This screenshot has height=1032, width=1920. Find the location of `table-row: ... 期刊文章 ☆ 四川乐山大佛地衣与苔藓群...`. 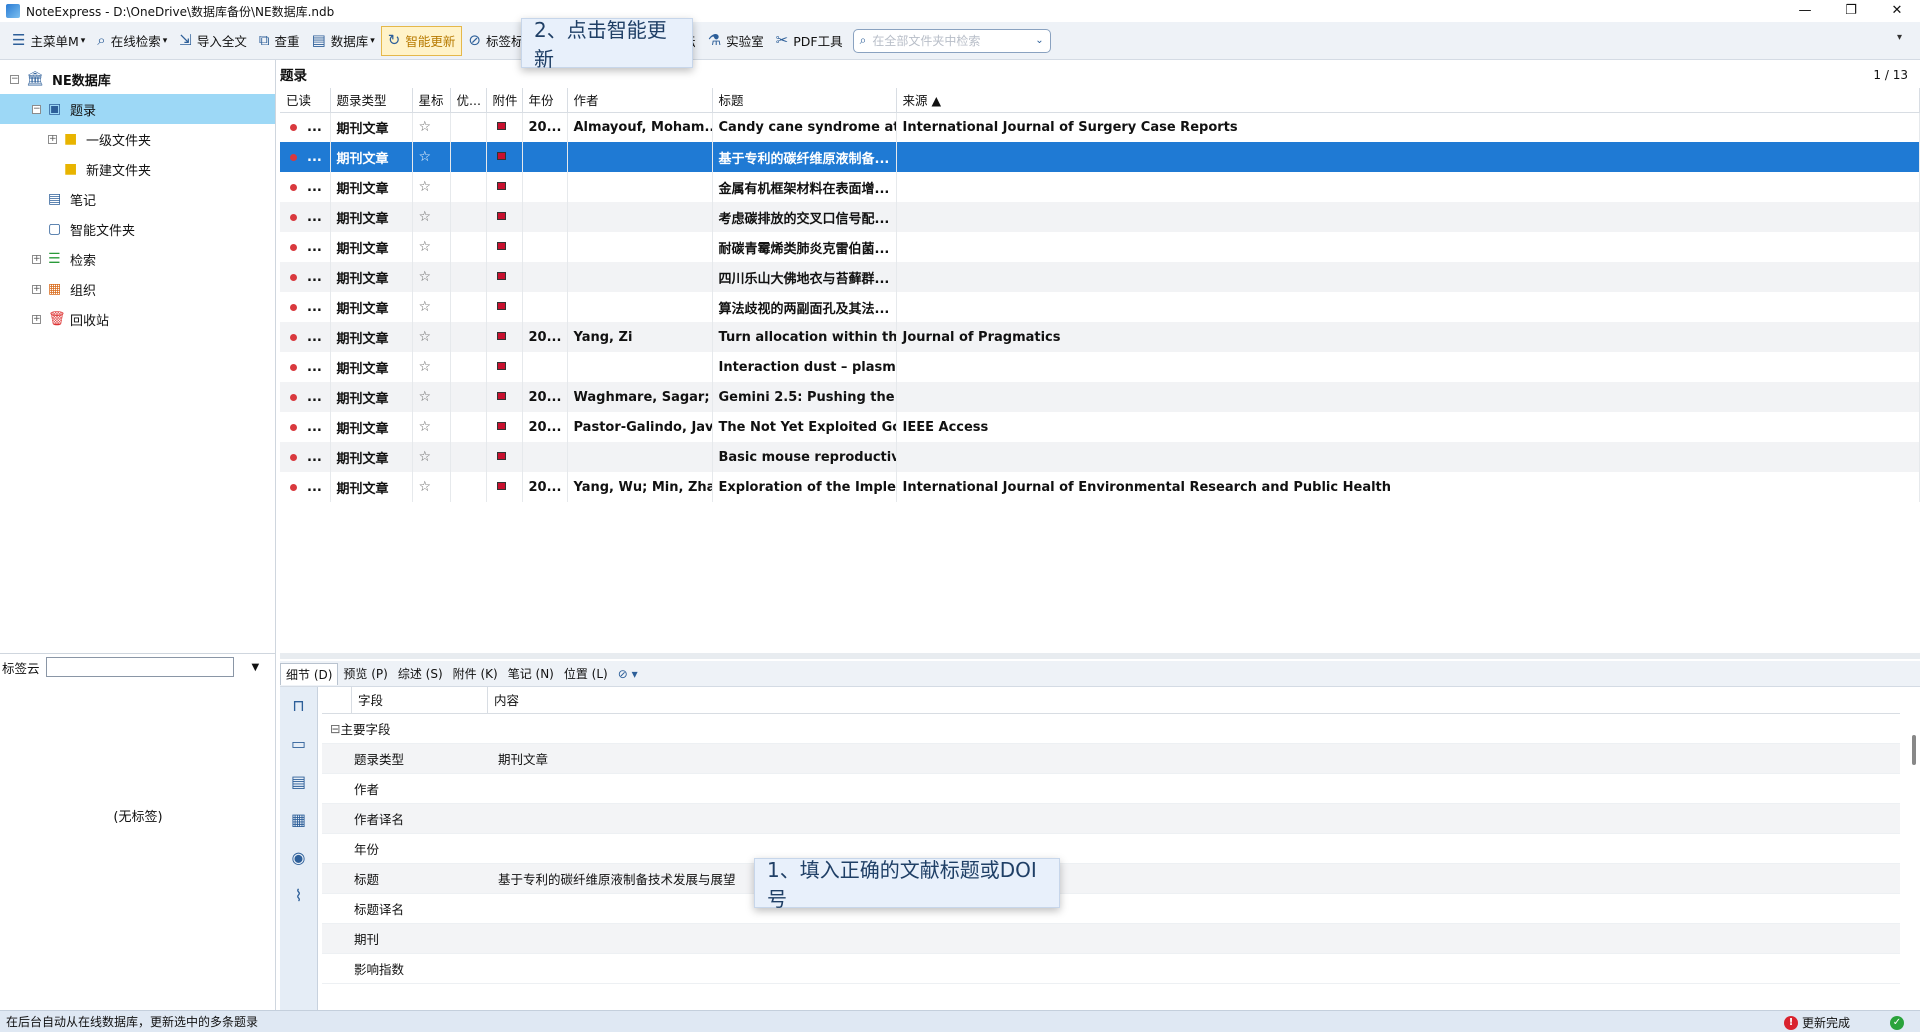

table-row: ... 期刊文章 ☆ 四川乐山大佛地衣与苔藓群... is located at coordinates (1100, 277).